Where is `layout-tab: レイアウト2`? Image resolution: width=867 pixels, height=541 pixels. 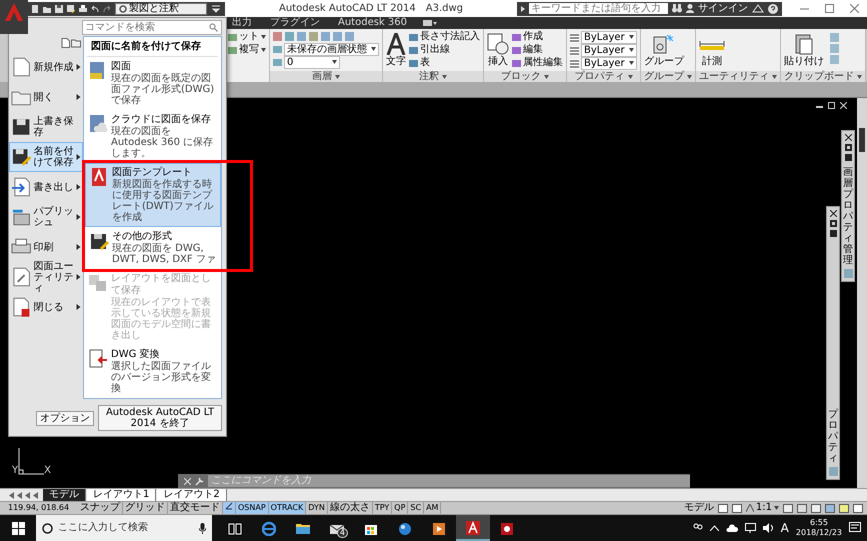 layout-tab: レイアウト2 is located at coordinates (192, 495).